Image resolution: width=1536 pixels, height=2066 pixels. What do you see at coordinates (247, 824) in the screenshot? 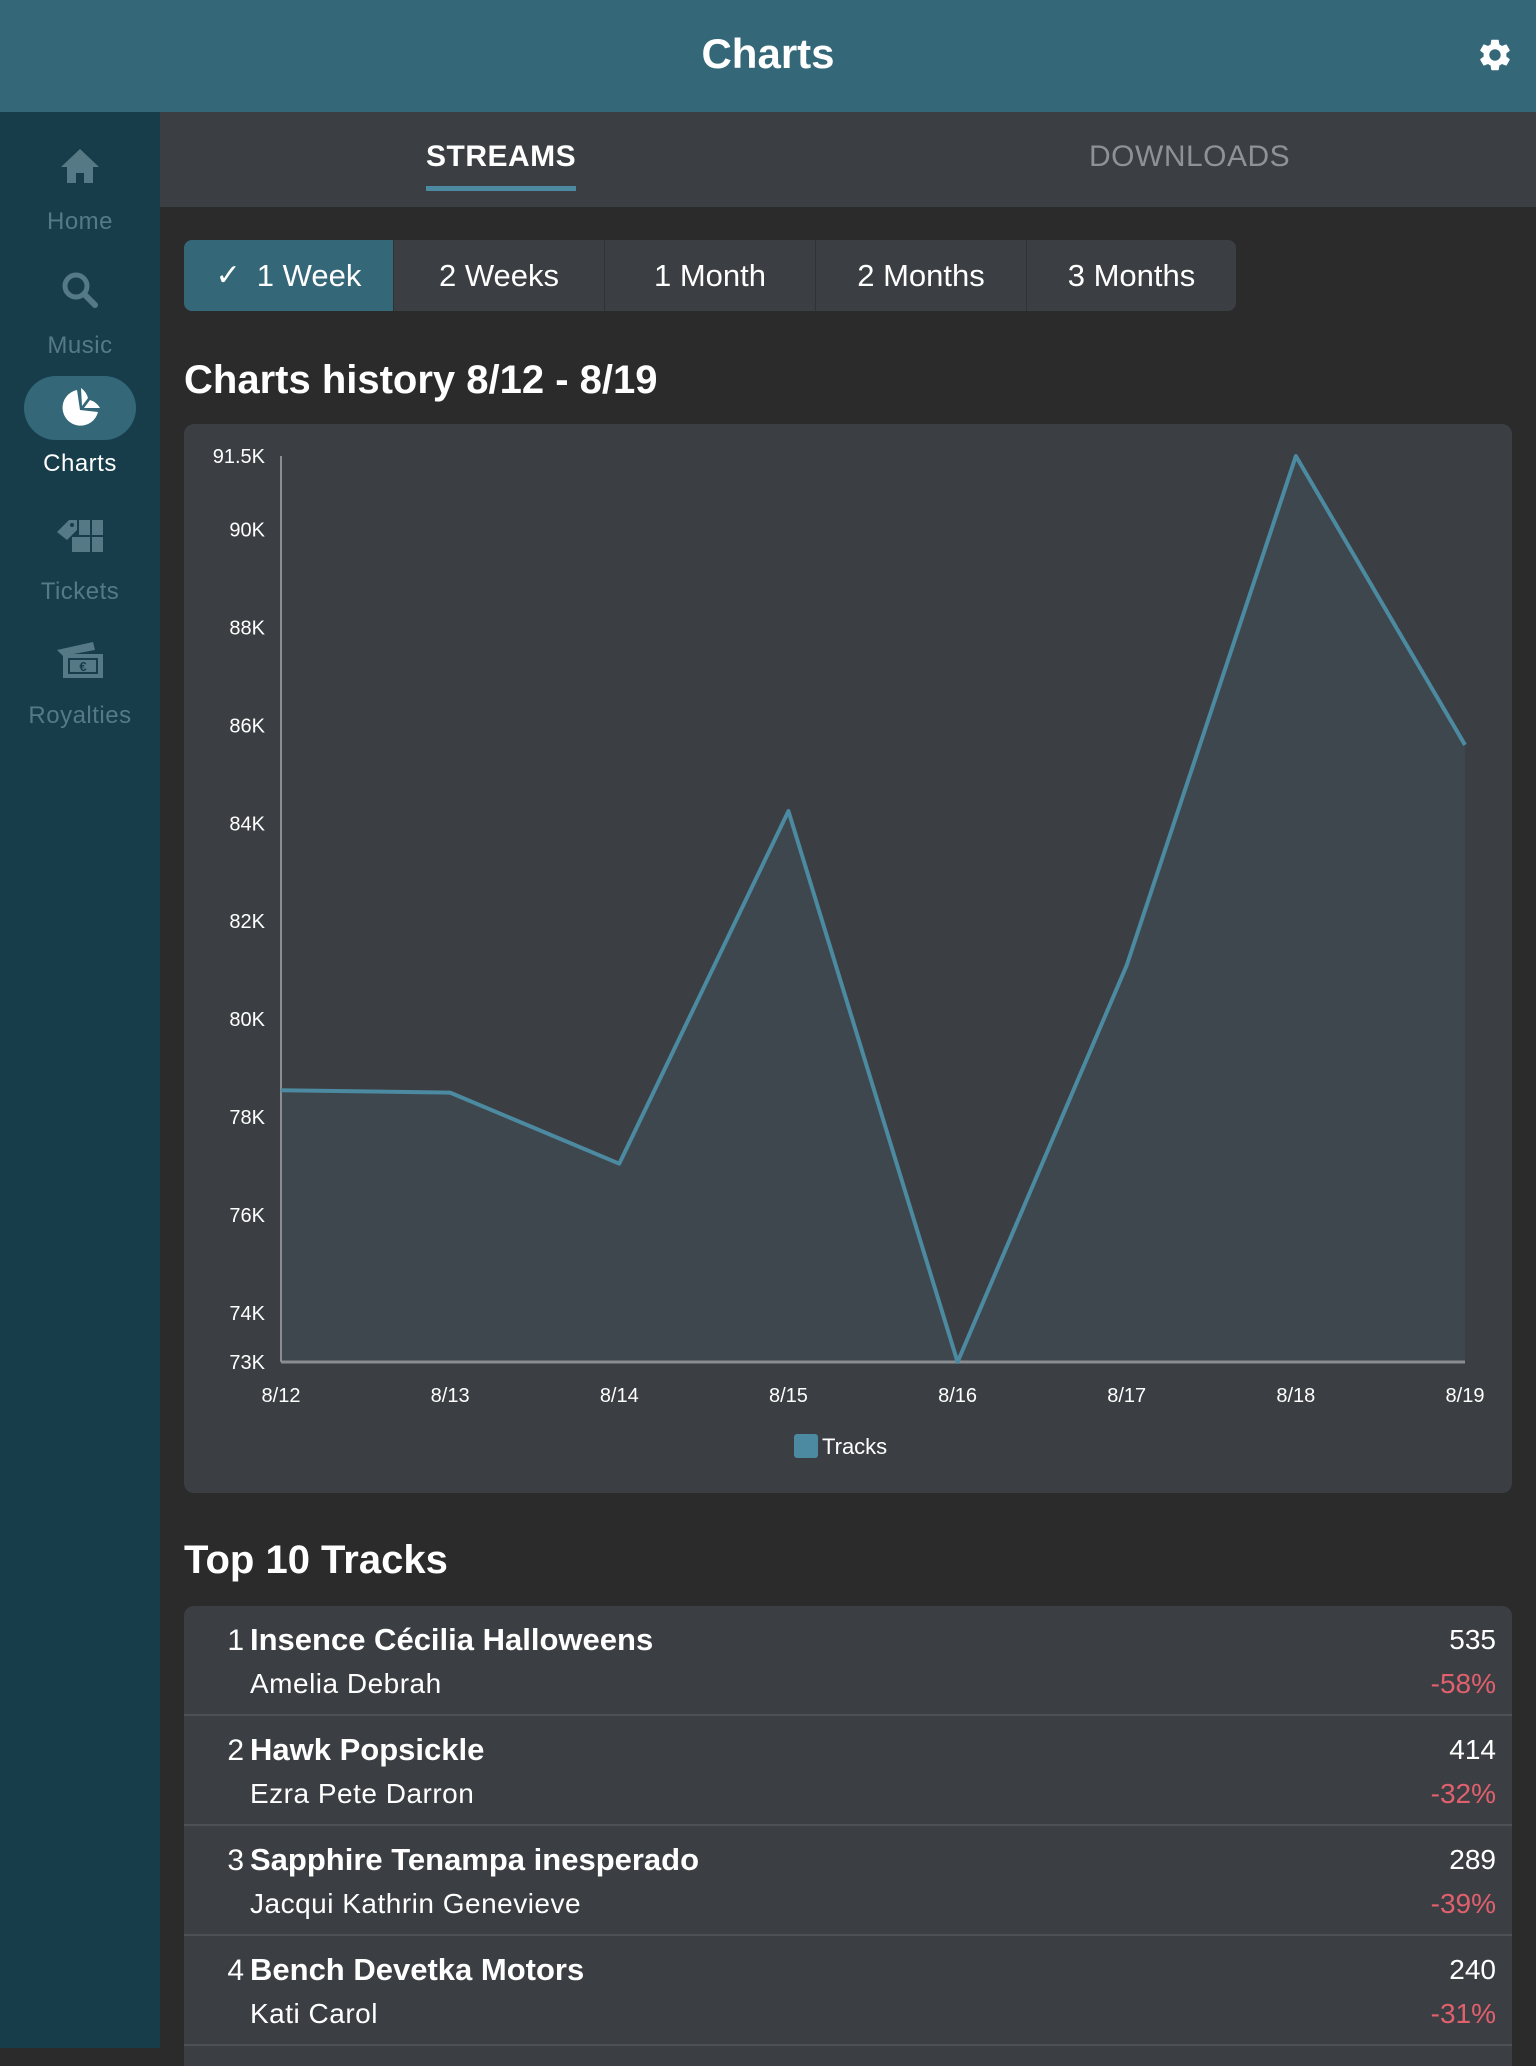
I see `y-tick-label: 84K` at bounding box center [247, 824].